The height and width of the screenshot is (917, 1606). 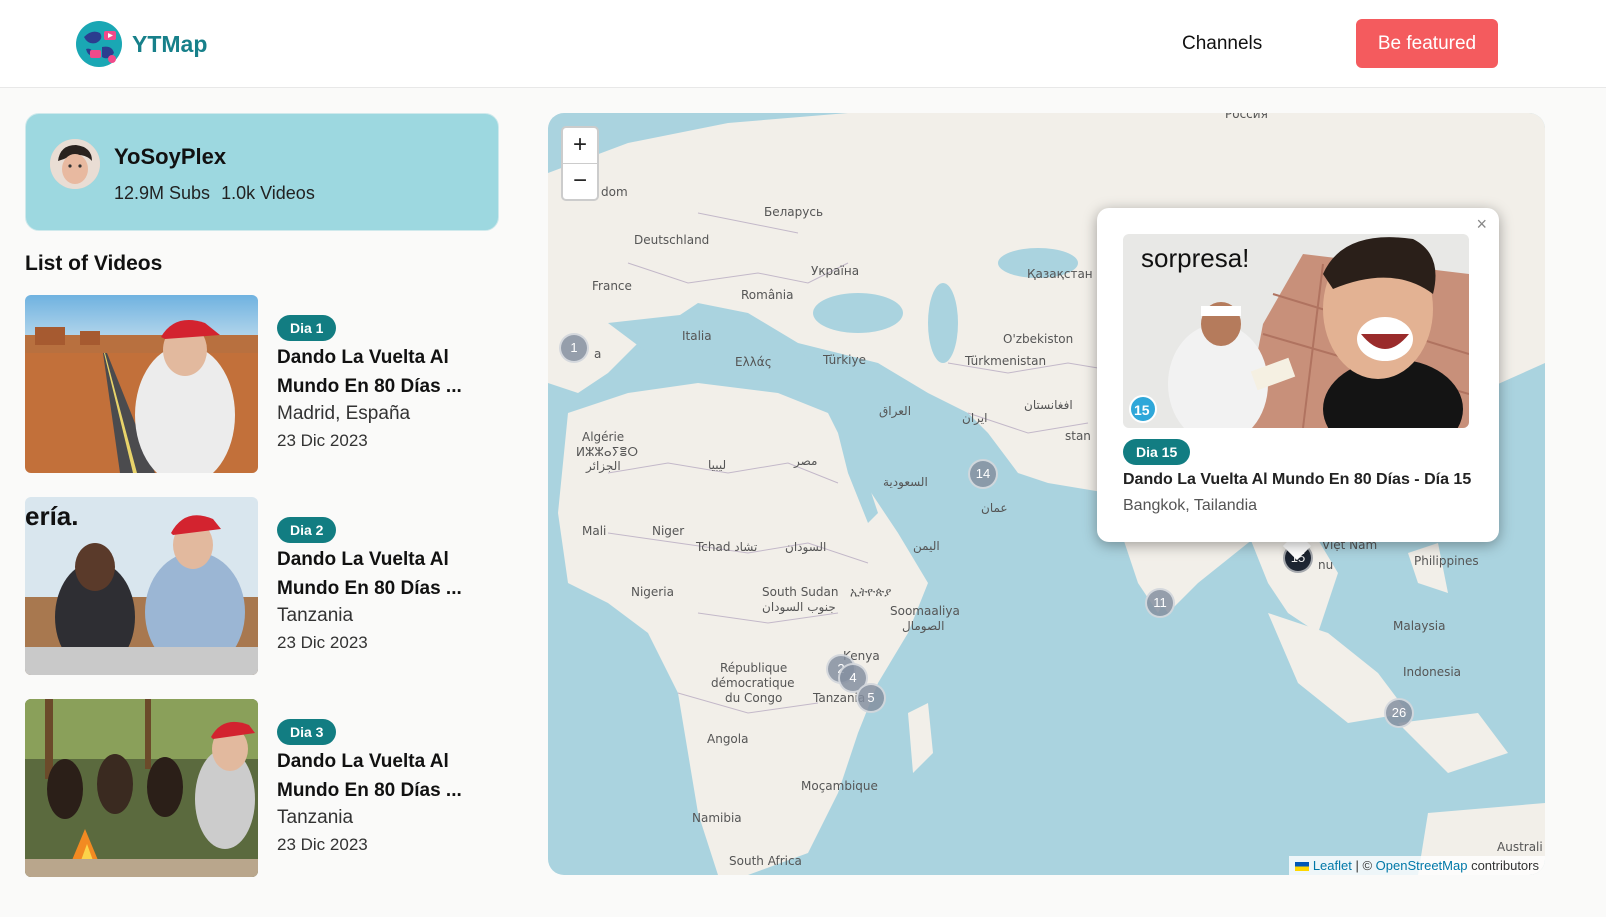 What do you see at coordinates (672, 240) in the screenshot?
I see `map-label: Deutschland` at bounding box center [672, 240].